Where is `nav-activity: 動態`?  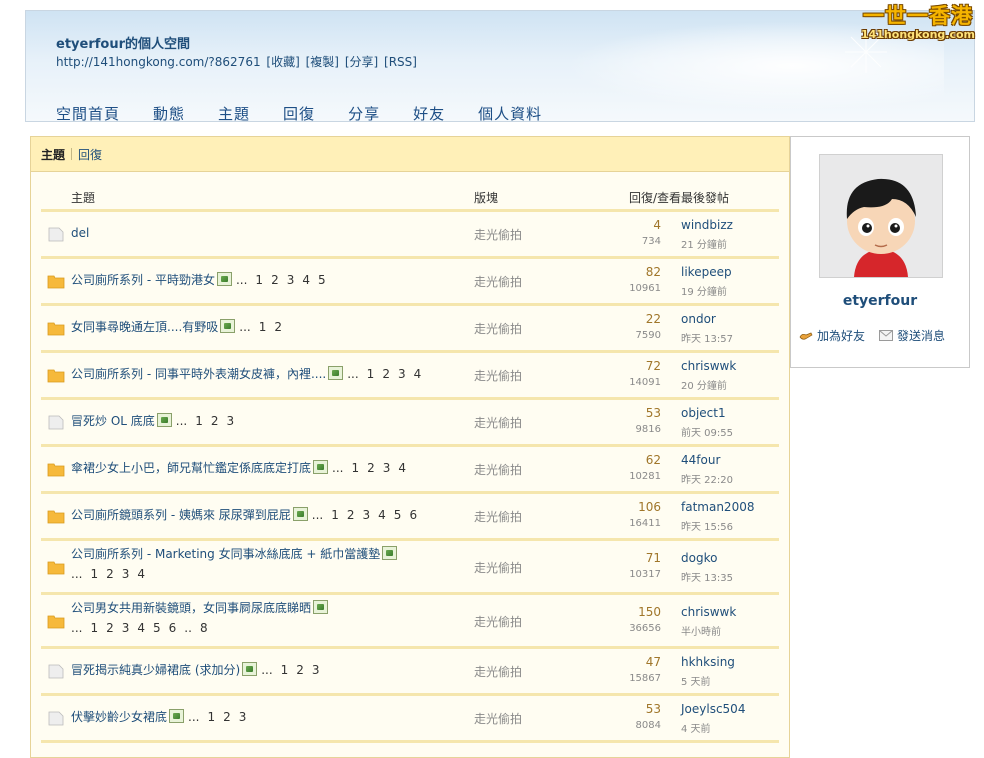
nav-activity: 動態 is located at coordinates (169, 112).